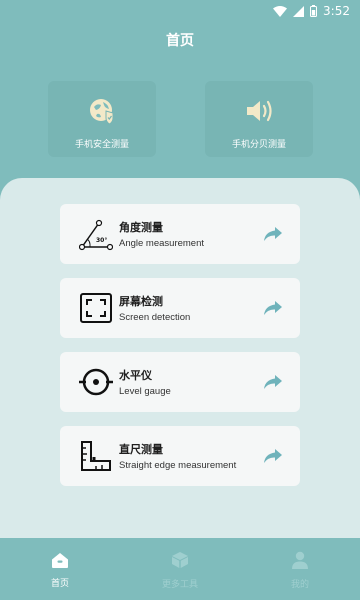  What do you see at coordinates (299, 584) in the screenshot?
I see `nav-label: 我的` at bounding box center [299, 584].